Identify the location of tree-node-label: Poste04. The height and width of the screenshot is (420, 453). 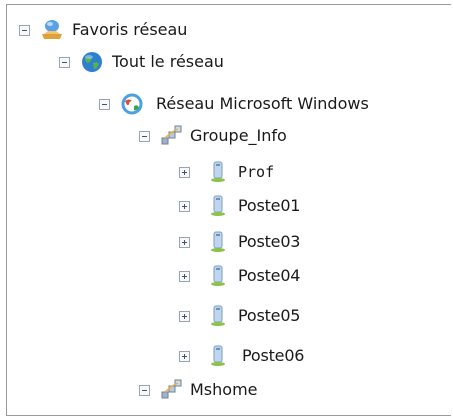
(269, 276).